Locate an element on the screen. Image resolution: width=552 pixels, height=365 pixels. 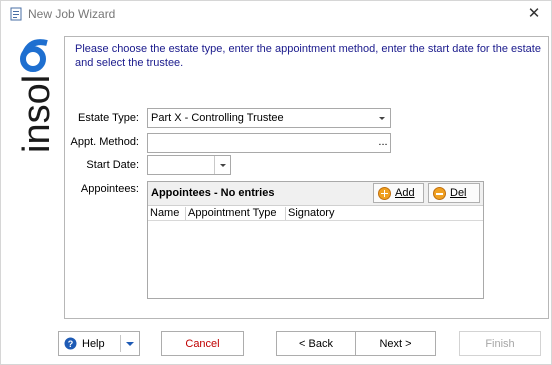
add-appointee-button: Add is located at coordinates (398, 193).